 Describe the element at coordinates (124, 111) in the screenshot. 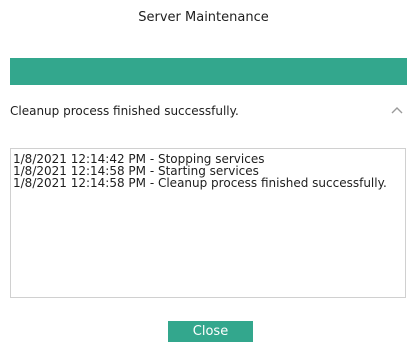

I see `status-message: Cleanup process finished successfully.` at that location.